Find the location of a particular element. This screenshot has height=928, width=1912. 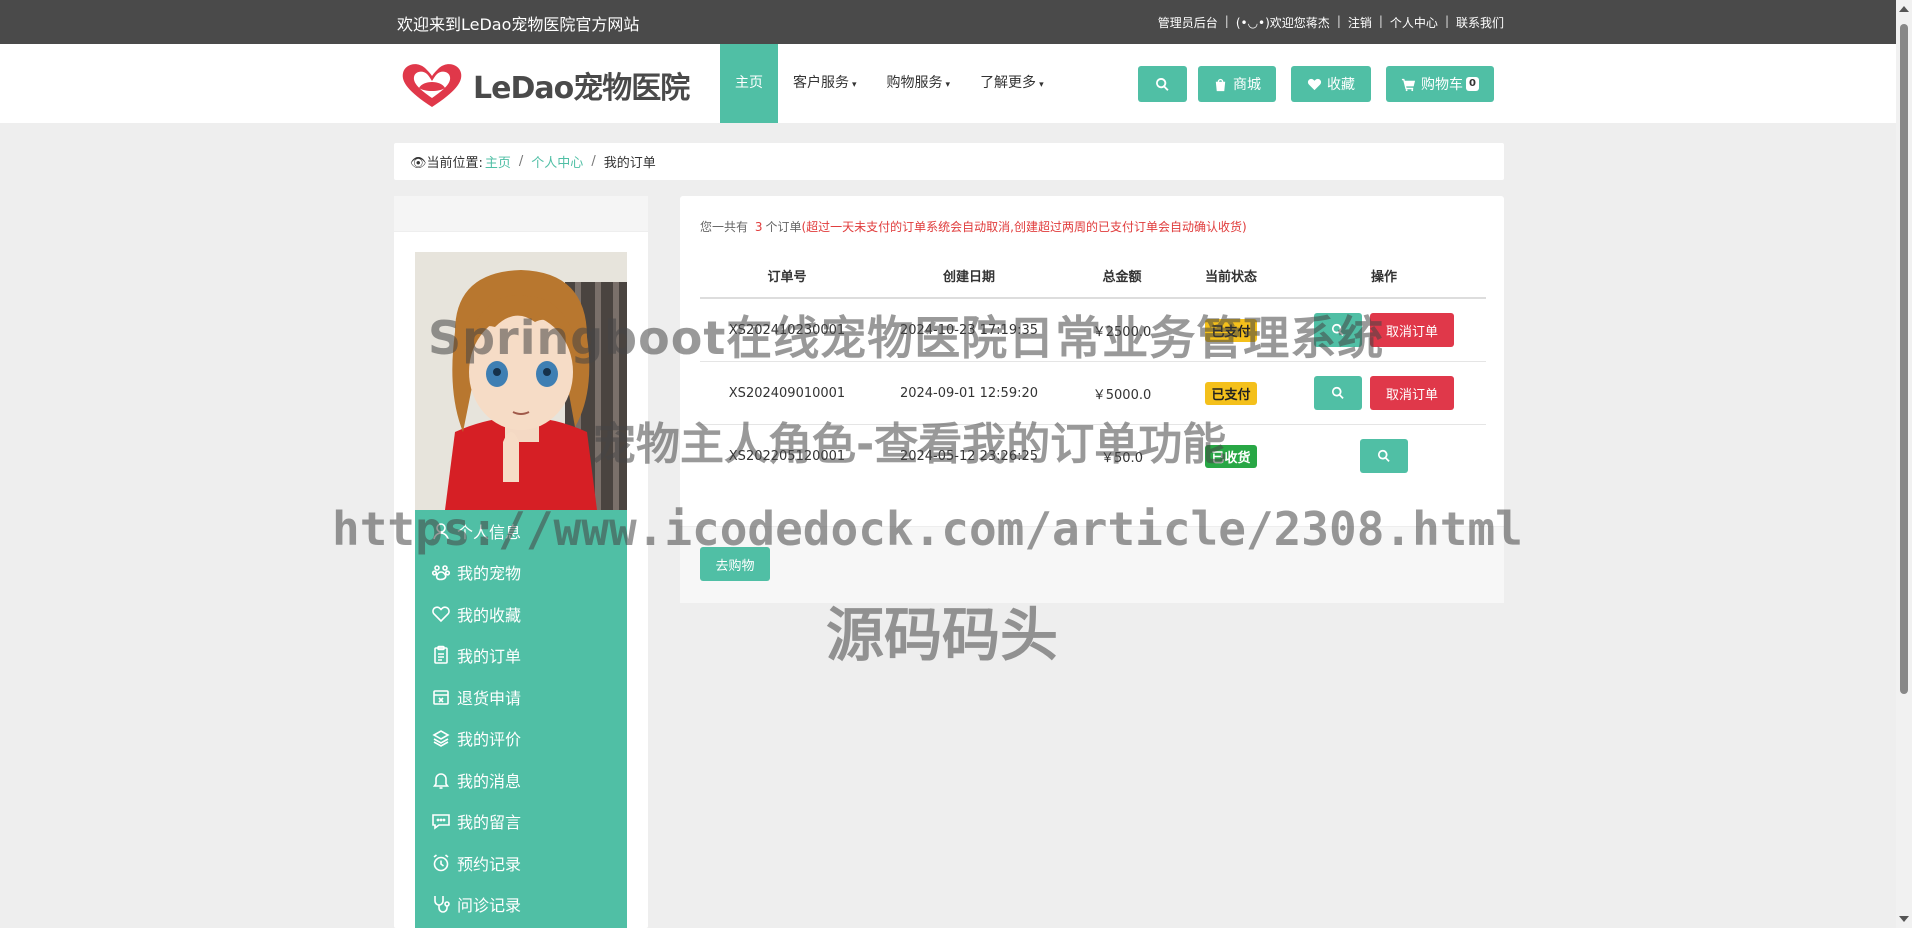

logo-text: LeDao宠物医院 is located at coordinates (581, 88).